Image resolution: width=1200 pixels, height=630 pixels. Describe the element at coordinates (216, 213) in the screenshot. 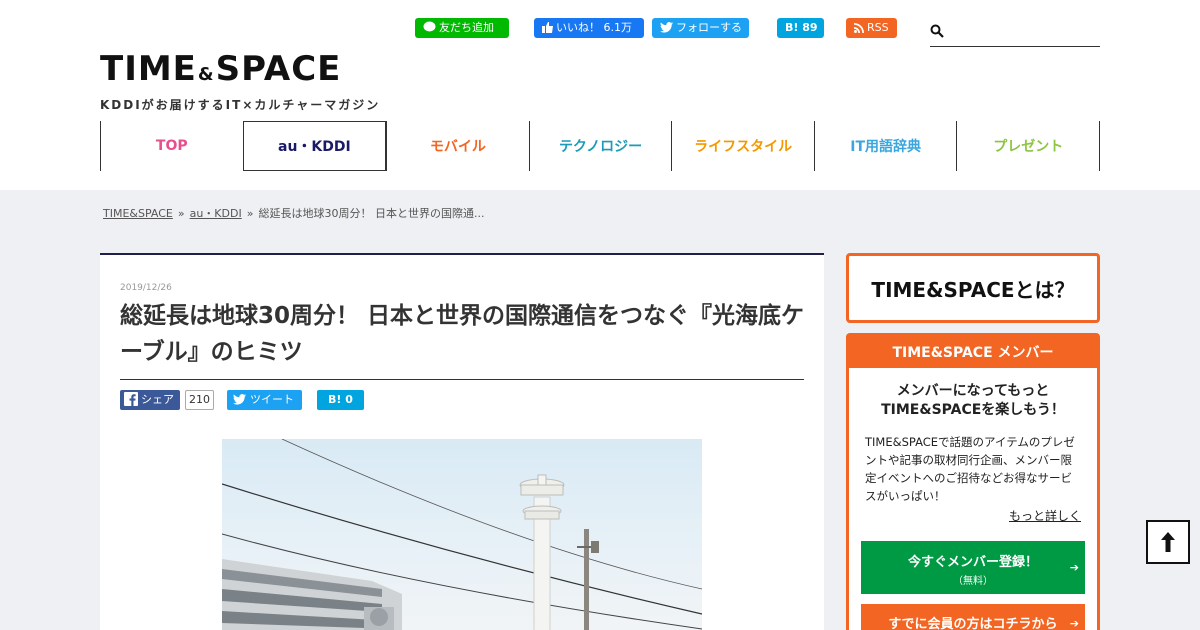

I see `breadcrumb-category-link: au・KDDI` at that location.